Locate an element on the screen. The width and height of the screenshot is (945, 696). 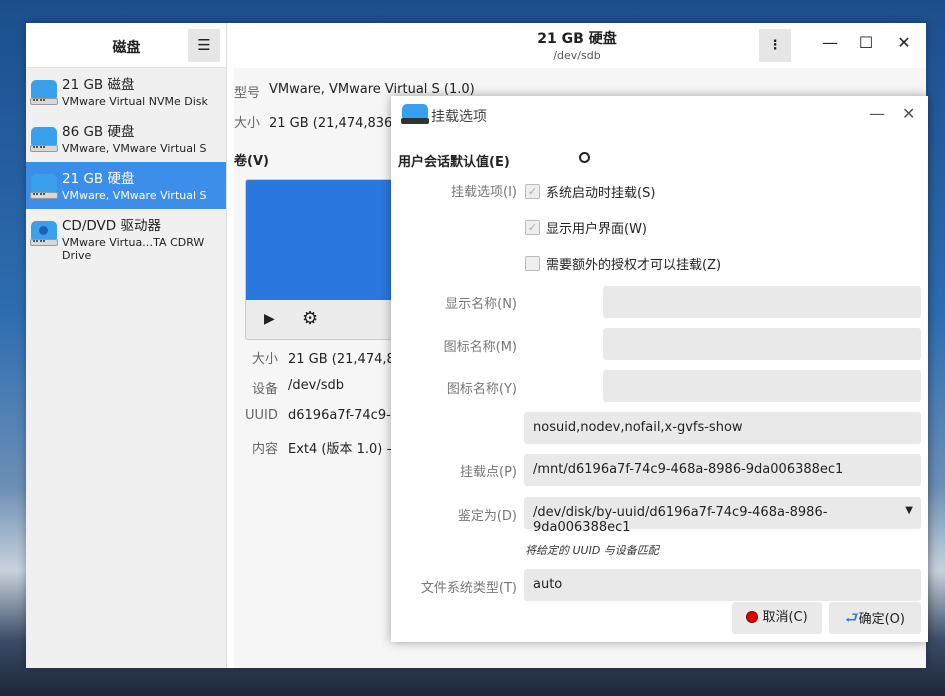
item-subtitle: VMware Virtual NVMe Disk is located at coordinates (135, 101).